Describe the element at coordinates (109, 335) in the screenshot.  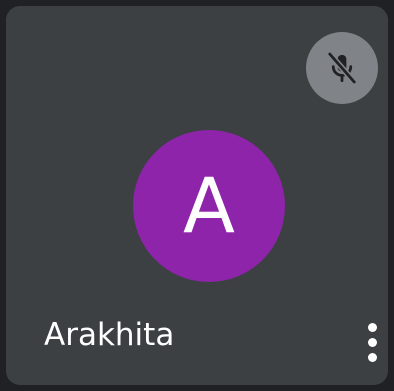
I see `participant-name: Arakhita` at that location.